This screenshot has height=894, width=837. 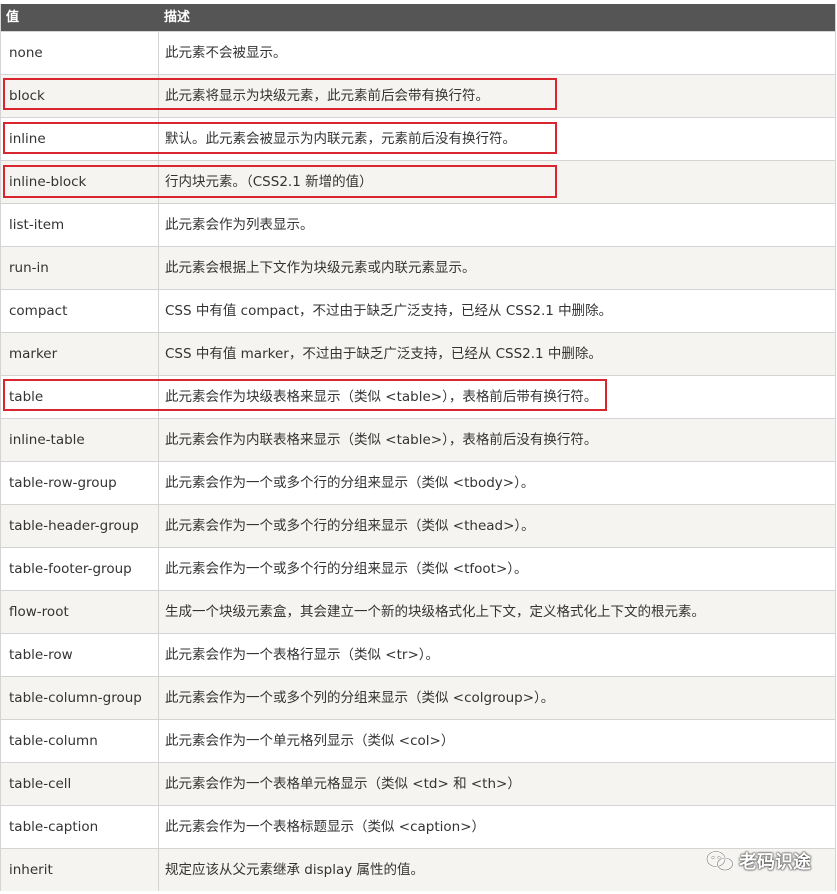 What do you see at coordinates (80, 182) in the screenshot?
I see `cell-value: inline-block` at bounding box center [80, 182].